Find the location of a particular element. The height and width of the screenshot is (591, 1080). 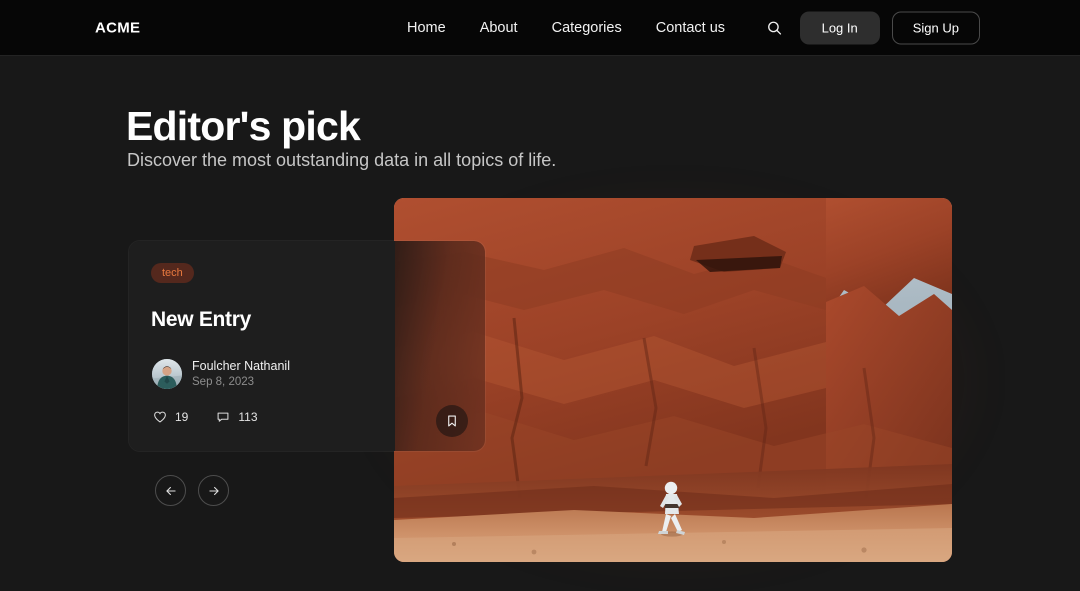

card-stats: 19 113 is located at coordinates (205, 417).